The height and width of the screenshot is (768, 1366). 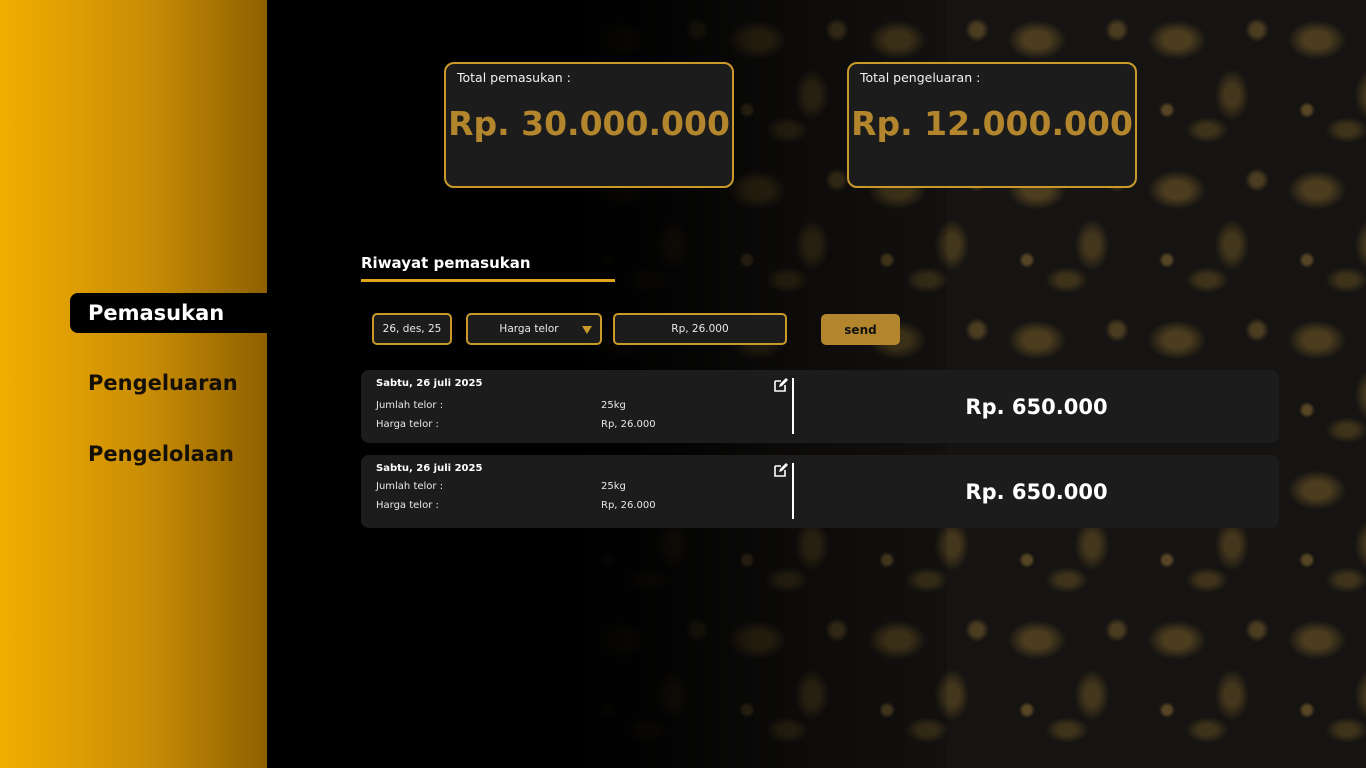 What do you see at coordinates (168, 454) in the screenshot?
I see `nav-item-pengelolaan: Pengelolaan` at bounding box center [168, 454].